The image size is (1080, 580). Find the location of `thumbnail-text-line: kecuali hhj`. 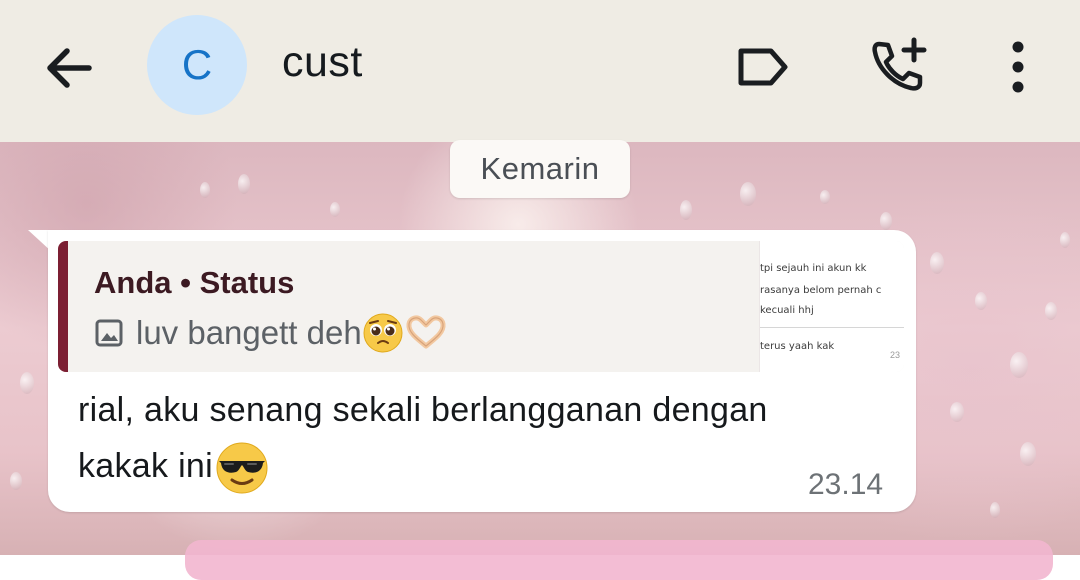

thumbnail-text-line: kecuali hhj is located at coordinates (787, 310).